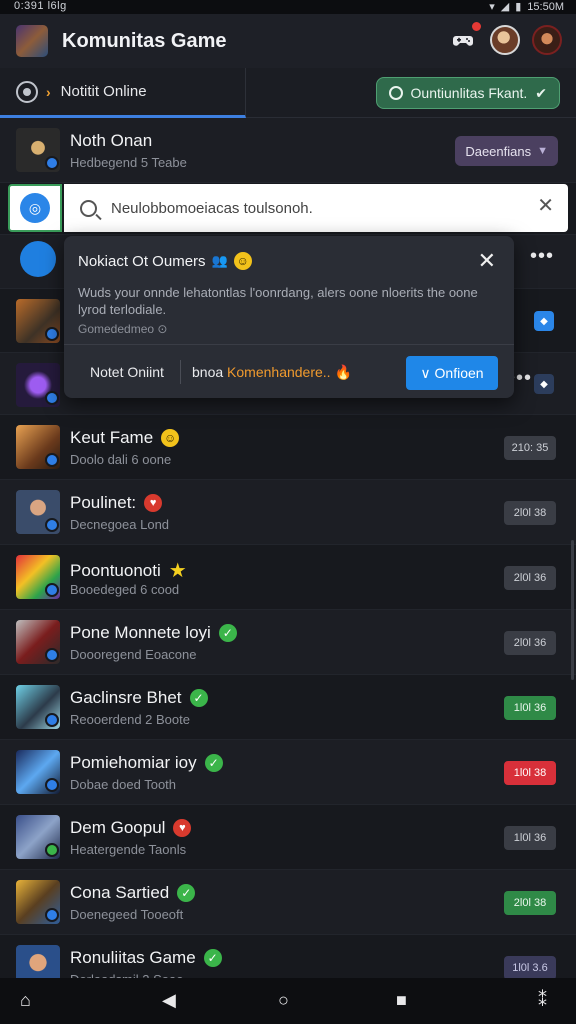 The height and width of the screenshot is (1024, 576). Describe the element at coordinates (27, 91) in the screenshot. I see `online-icon` at that location.